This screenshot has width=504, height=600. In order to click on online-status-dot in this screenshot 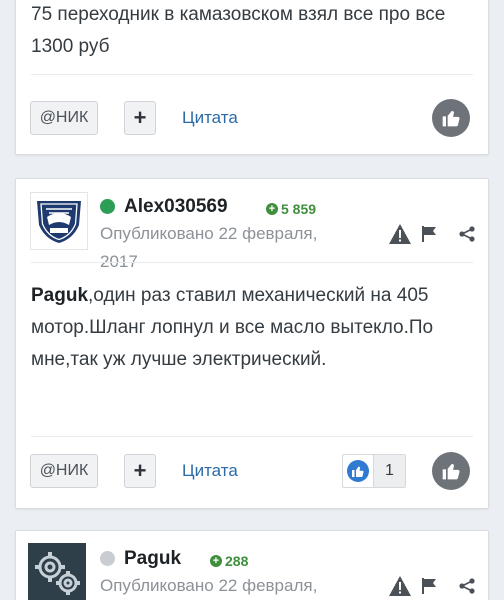, I will do `click(107, 206)`.